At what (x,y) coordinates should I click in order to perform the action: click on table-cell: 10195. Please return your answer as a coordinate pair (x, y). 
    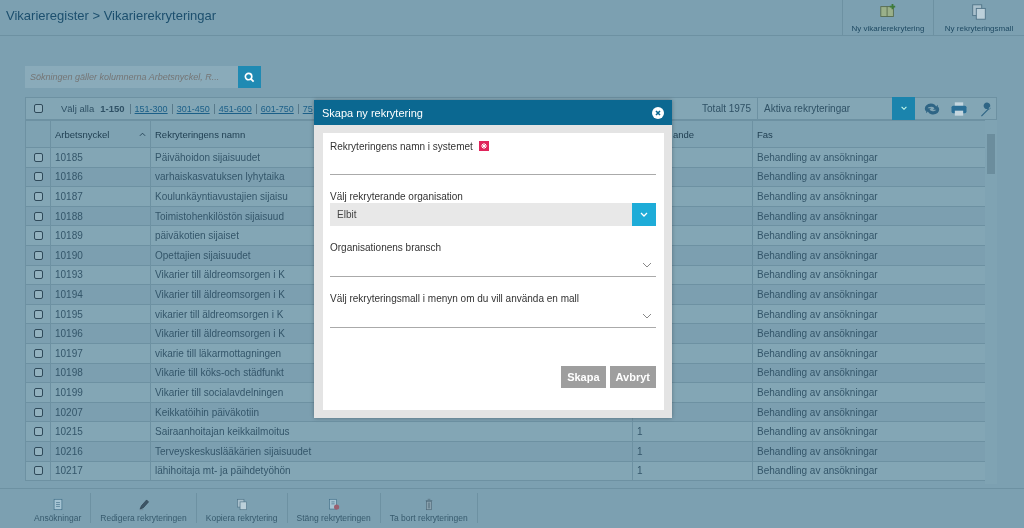
    Looking at the image, I should click on (69, 314).